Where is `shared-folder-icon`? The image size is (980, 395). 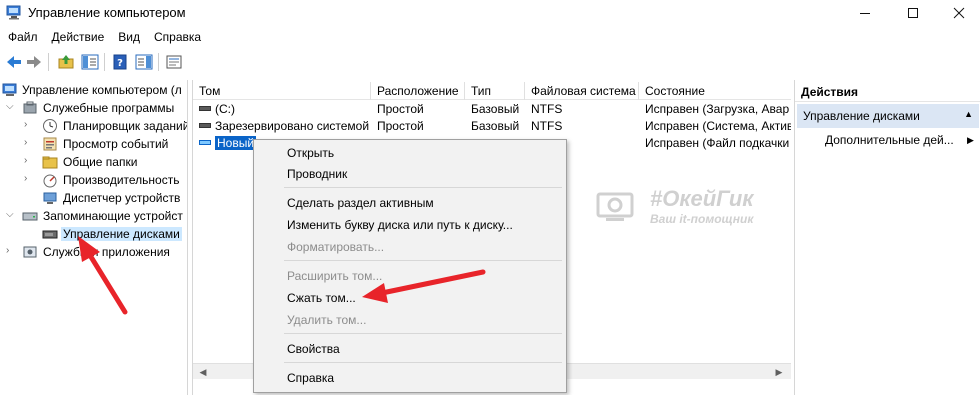
shared-folder-icon is located at coordinates (50, 162).